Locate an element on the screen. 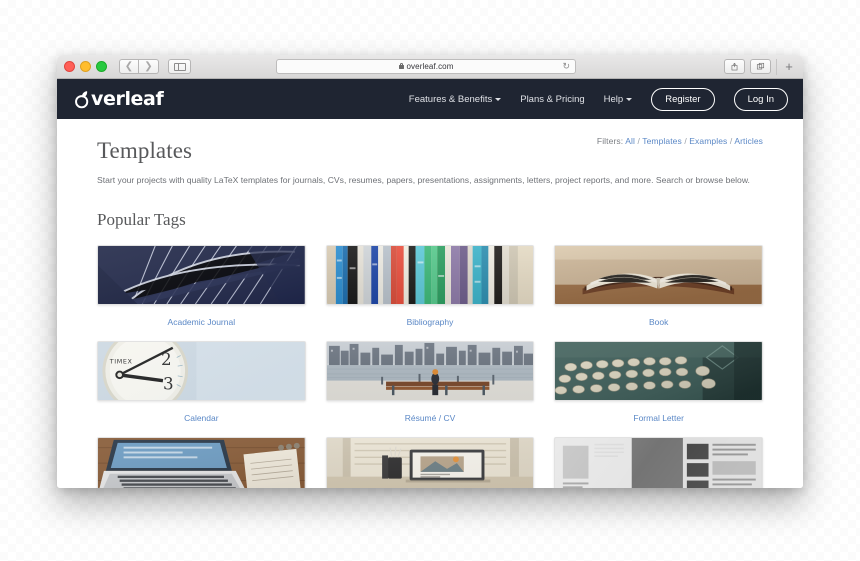 Image resolution: width=860 pixels, height=561 pixels. browser-tools: + is located at coordinates (760, 66).